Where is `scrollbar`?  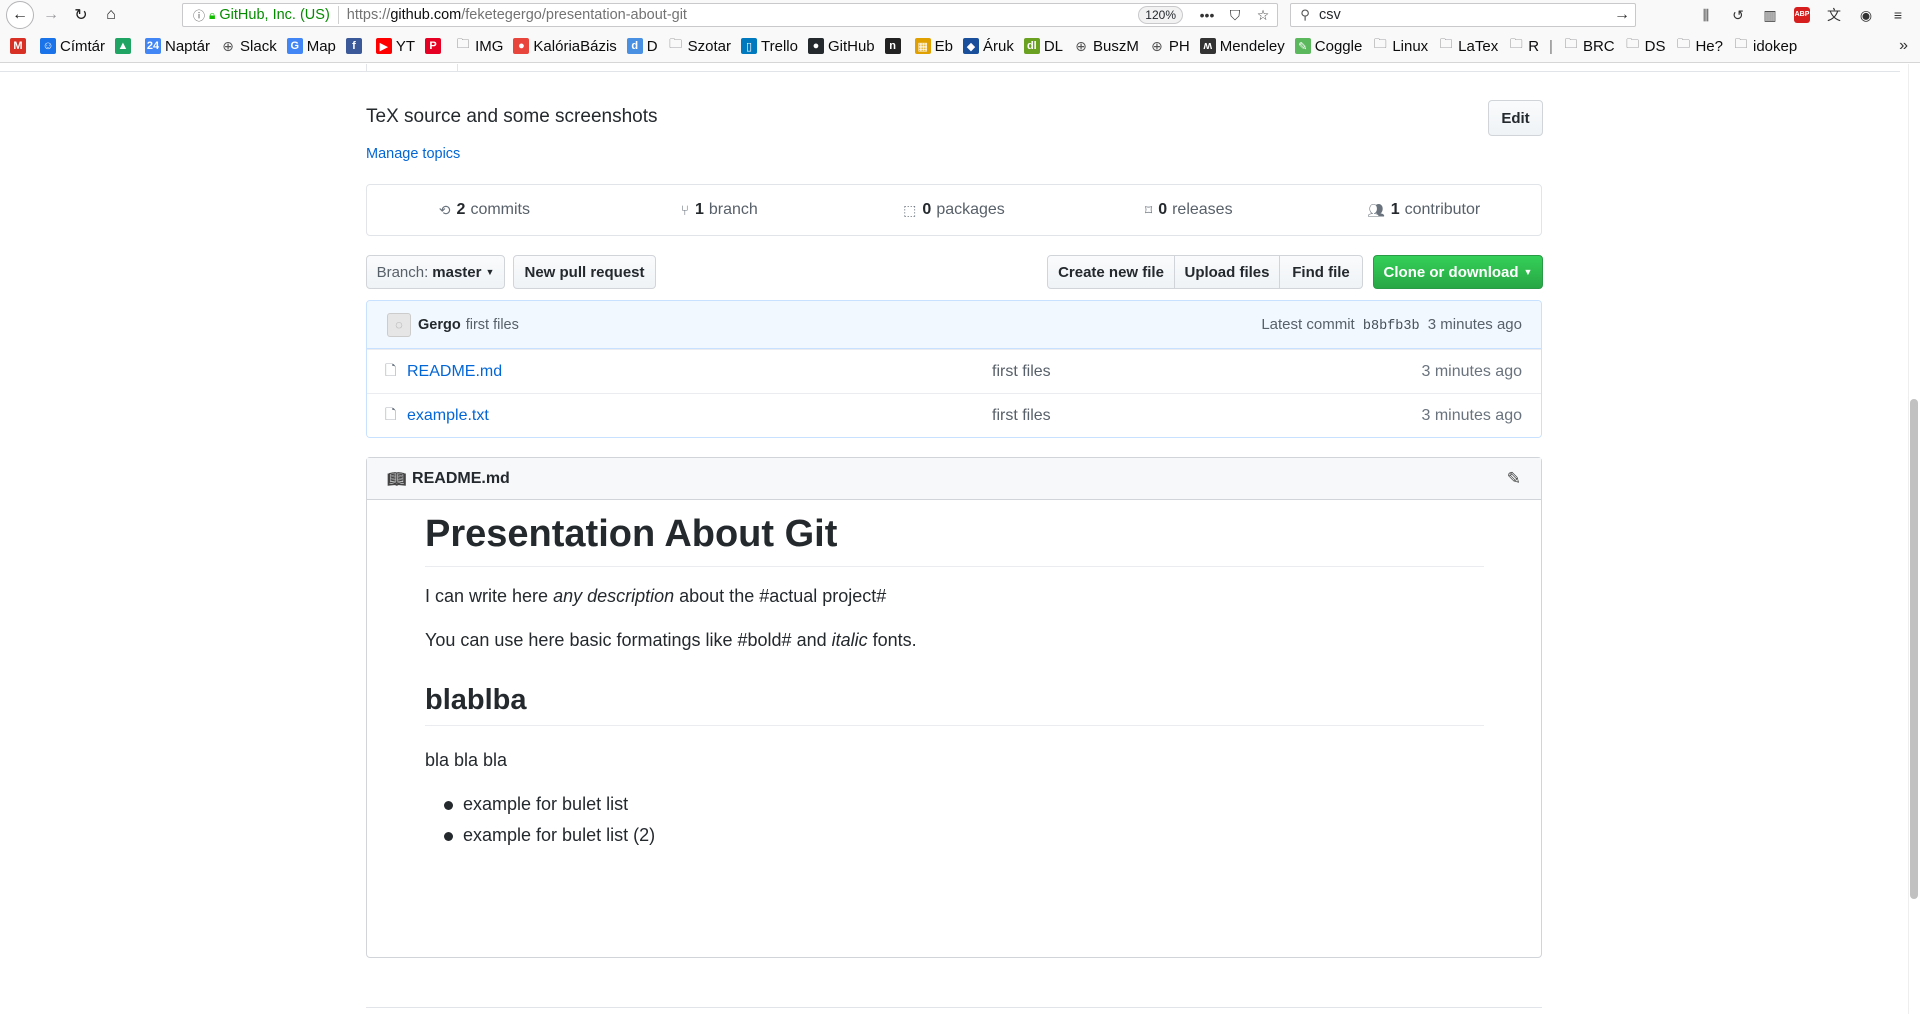 scrollbar is located at coordinates (1914, 539).